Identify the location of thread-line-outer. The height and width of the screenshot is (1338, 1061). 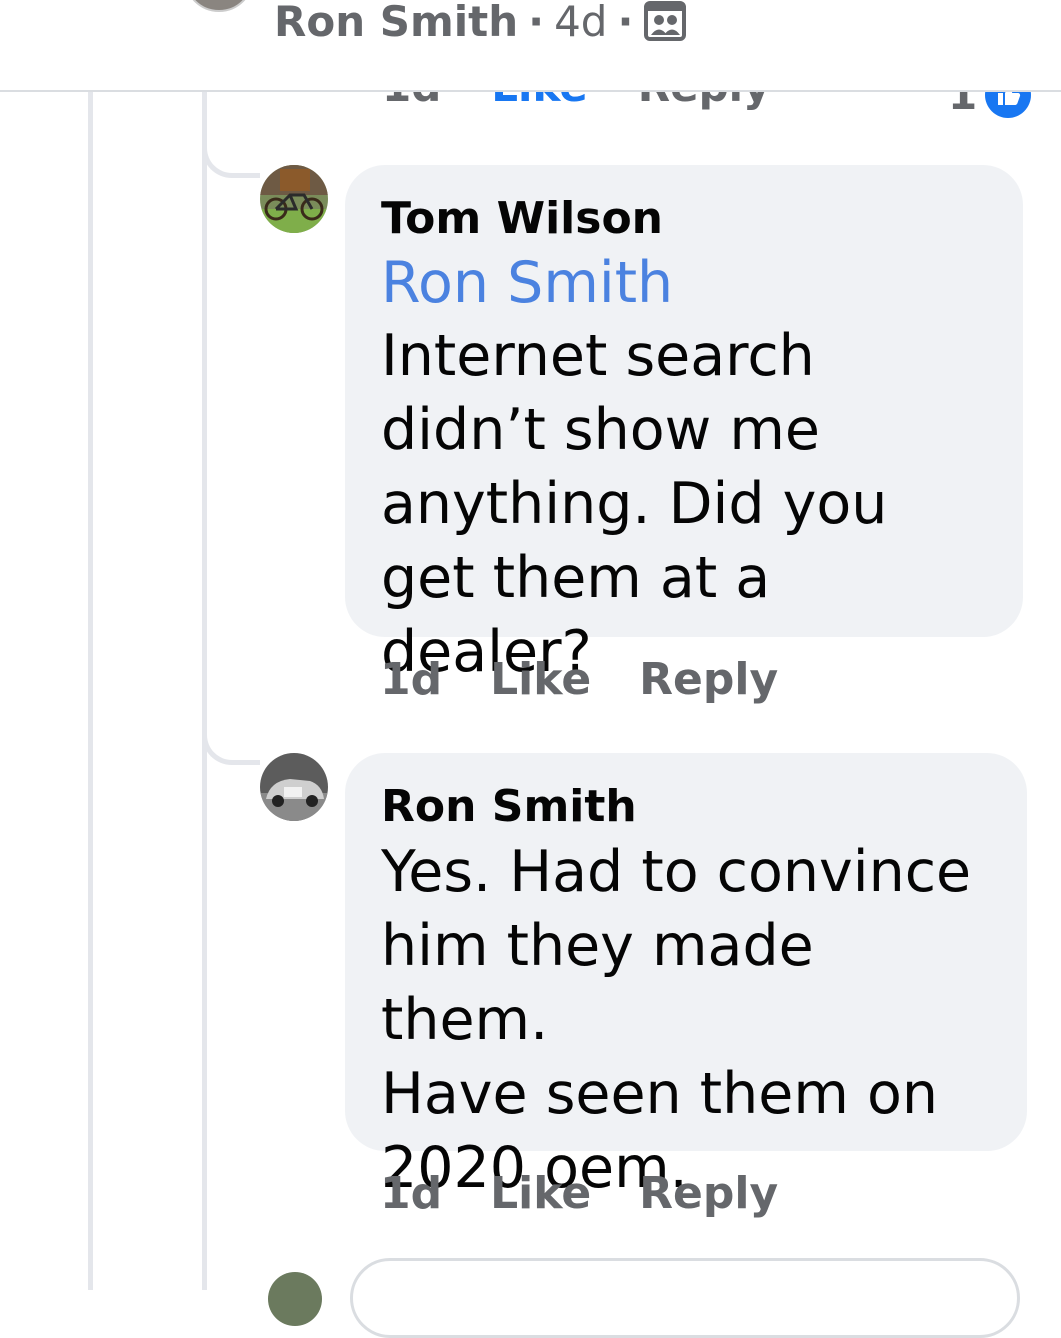
(90, 690).